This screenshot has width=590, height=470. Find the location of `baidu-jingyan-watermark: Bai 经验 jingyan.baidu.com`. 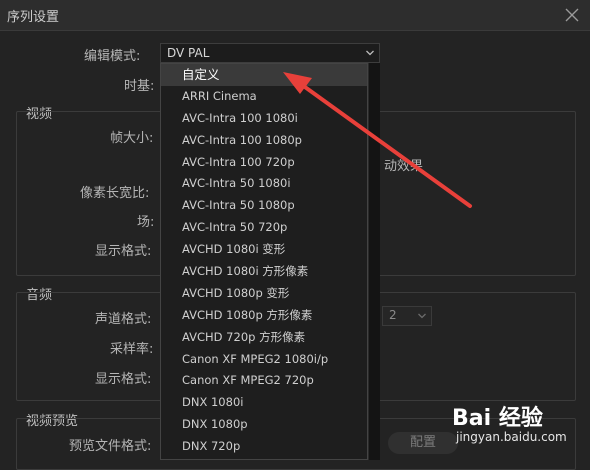

baidu-jingyan-watermark: Bai 经验 jingyan.baidu.com is located at coordinates (517, 424).